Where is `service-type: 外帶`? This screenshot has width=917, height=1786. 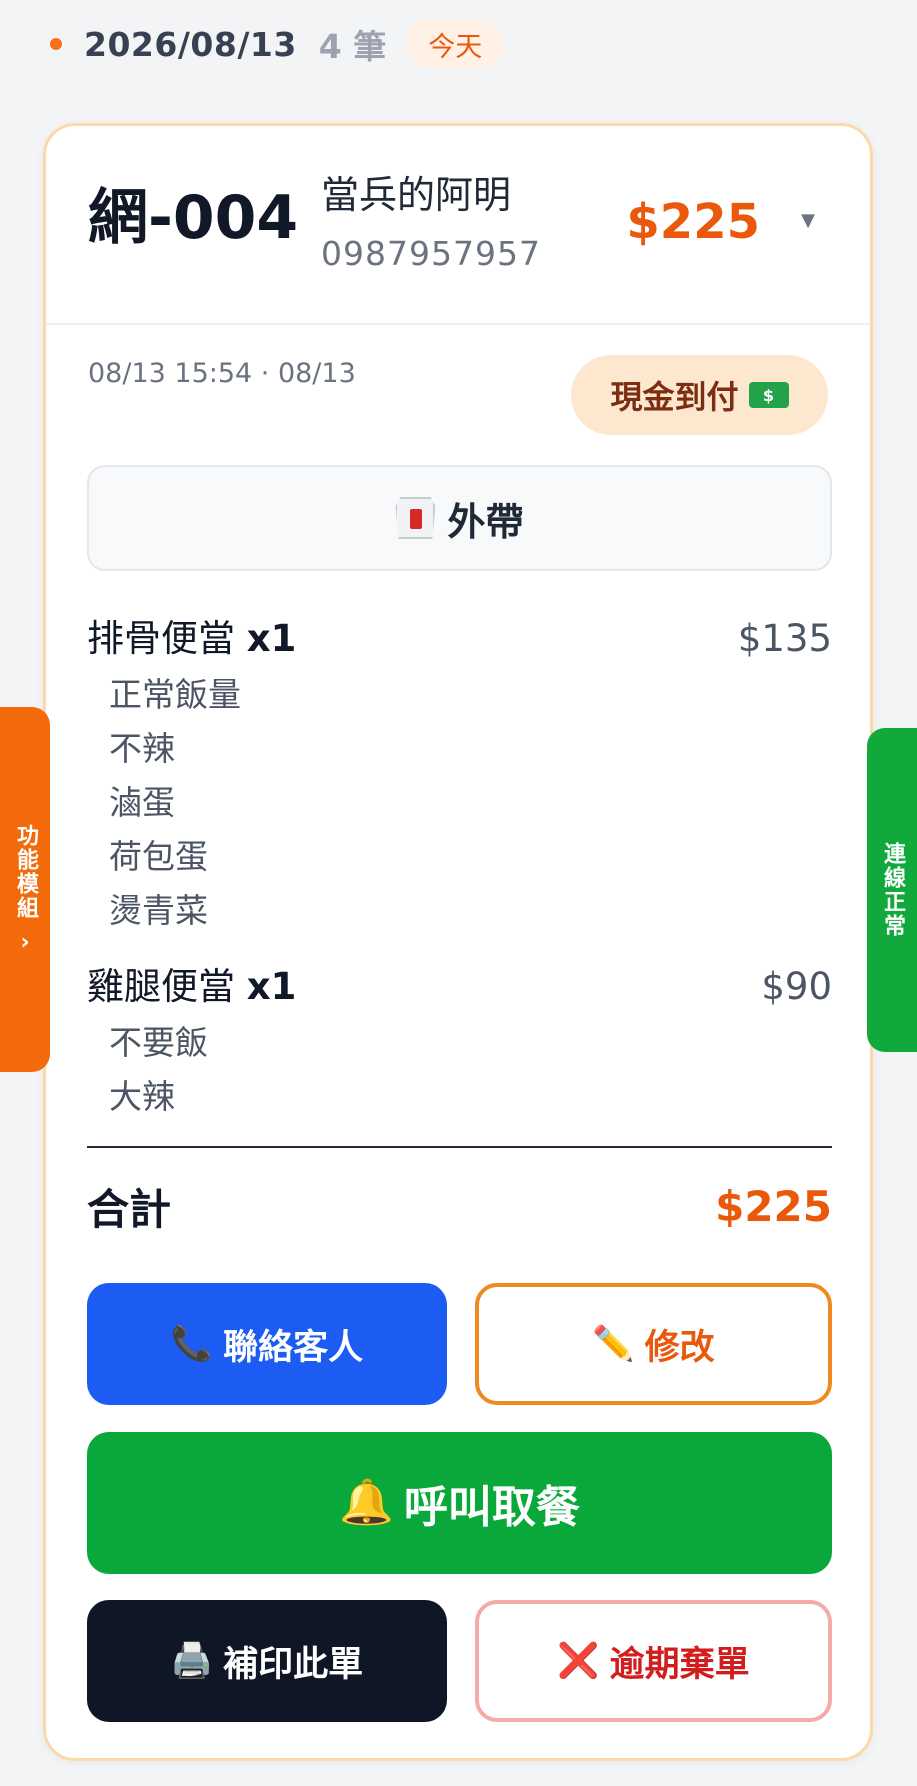 service-type: 外帶 is located at coordinates (485, 521).